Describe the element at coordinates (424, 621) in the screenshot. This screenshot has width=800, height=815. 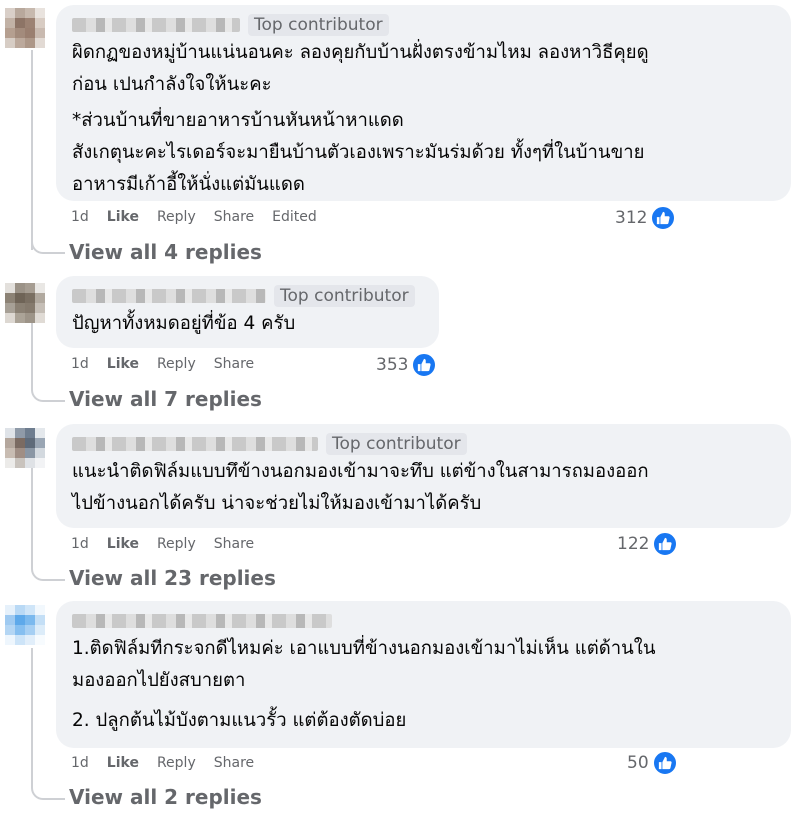
I see `author-row` at that location.